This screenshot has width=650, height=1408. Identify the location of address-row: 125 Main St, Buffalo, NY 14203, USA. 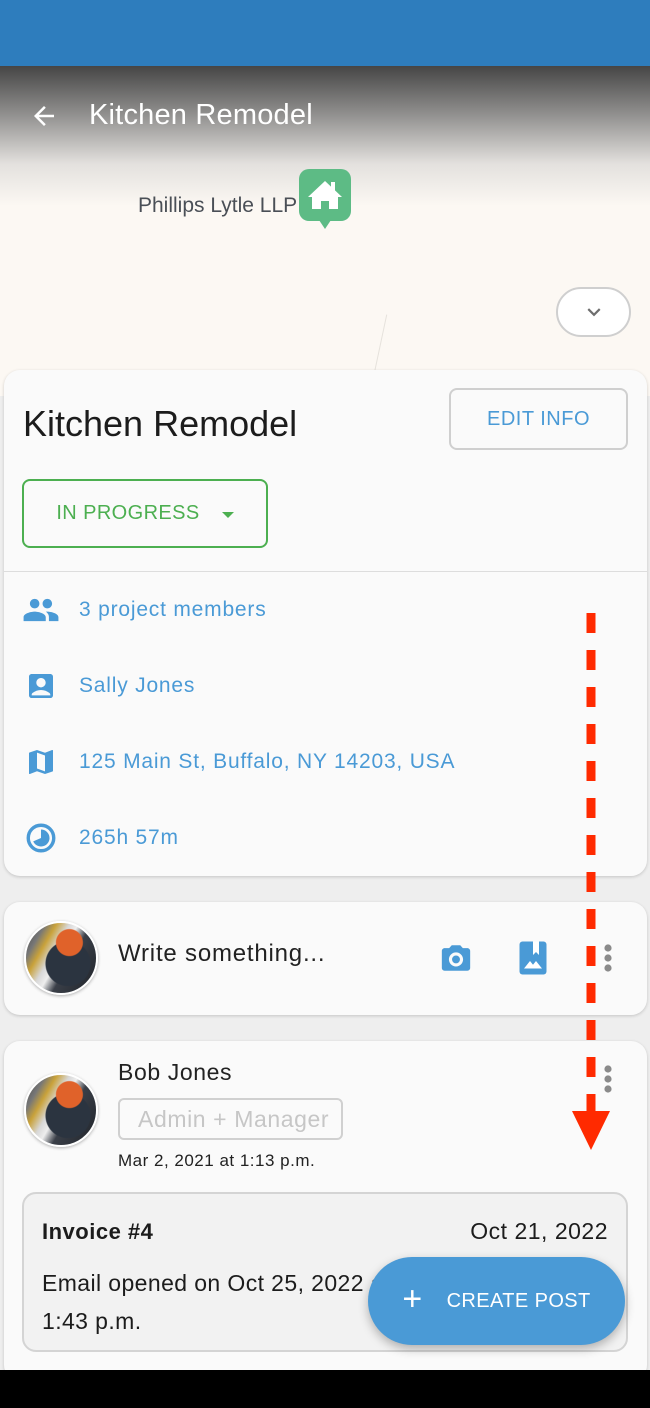
(238, 762).